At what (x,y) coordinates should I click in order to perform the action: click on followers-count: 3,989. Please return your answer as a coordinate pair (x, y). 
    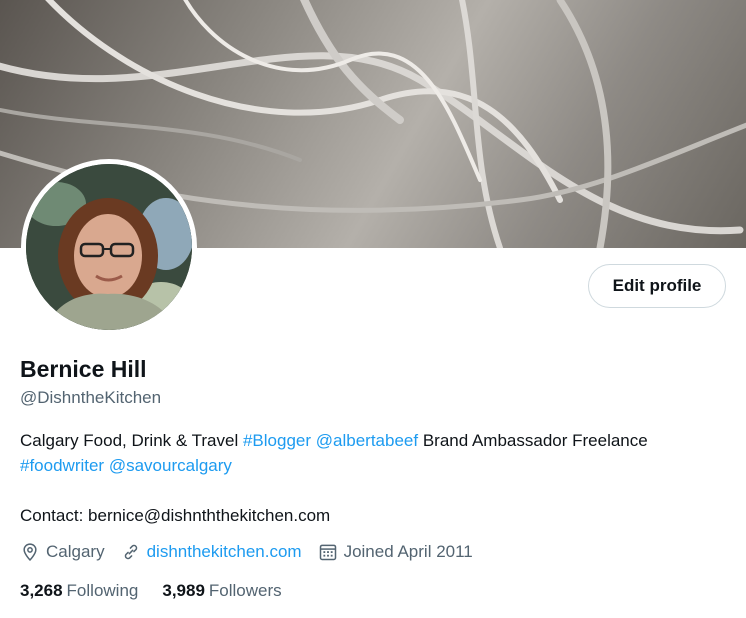
    Looking at the image, I should click on (183, 590).